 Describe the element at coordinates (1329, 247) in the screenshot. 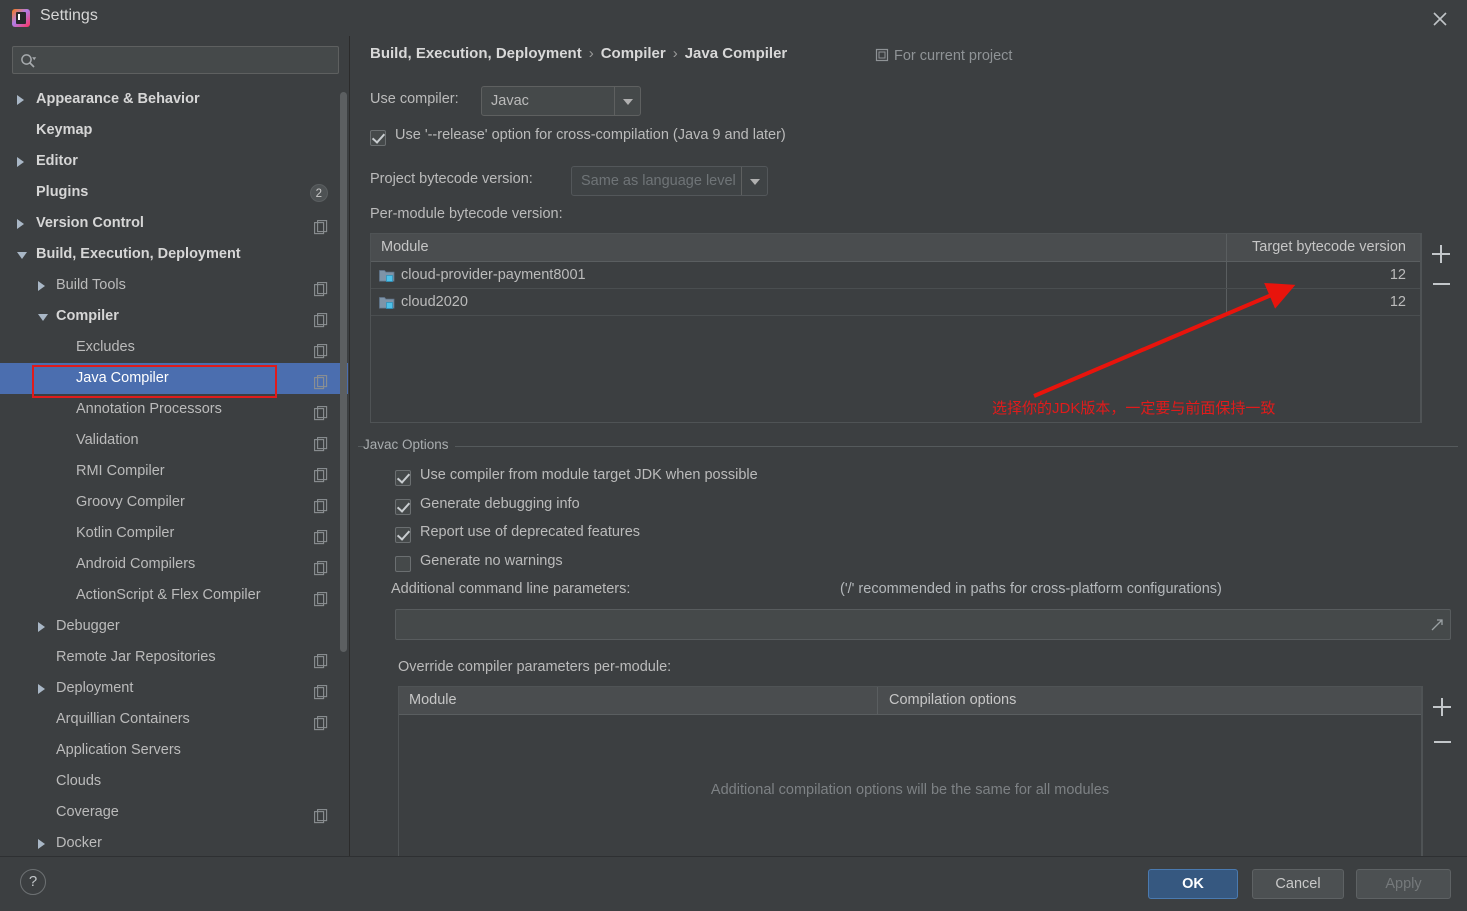

I see `column-header-target-bytecode: Target bytecode version` at that location.